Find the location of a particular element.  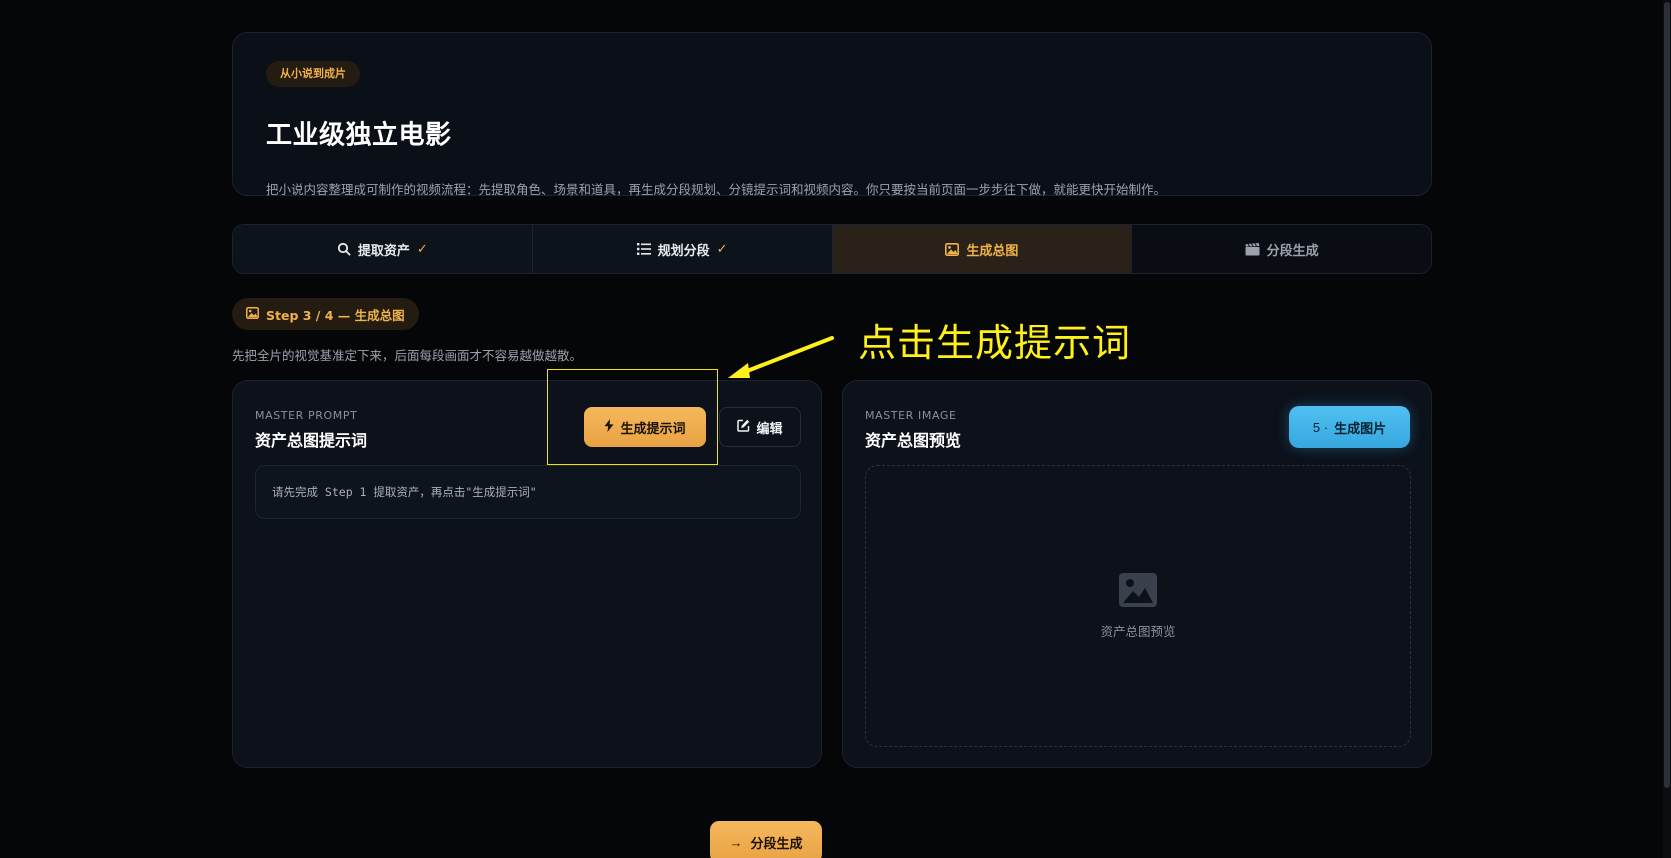

generate-image-button: 5 · 生成图片 is located at coordinates (1349, 427).